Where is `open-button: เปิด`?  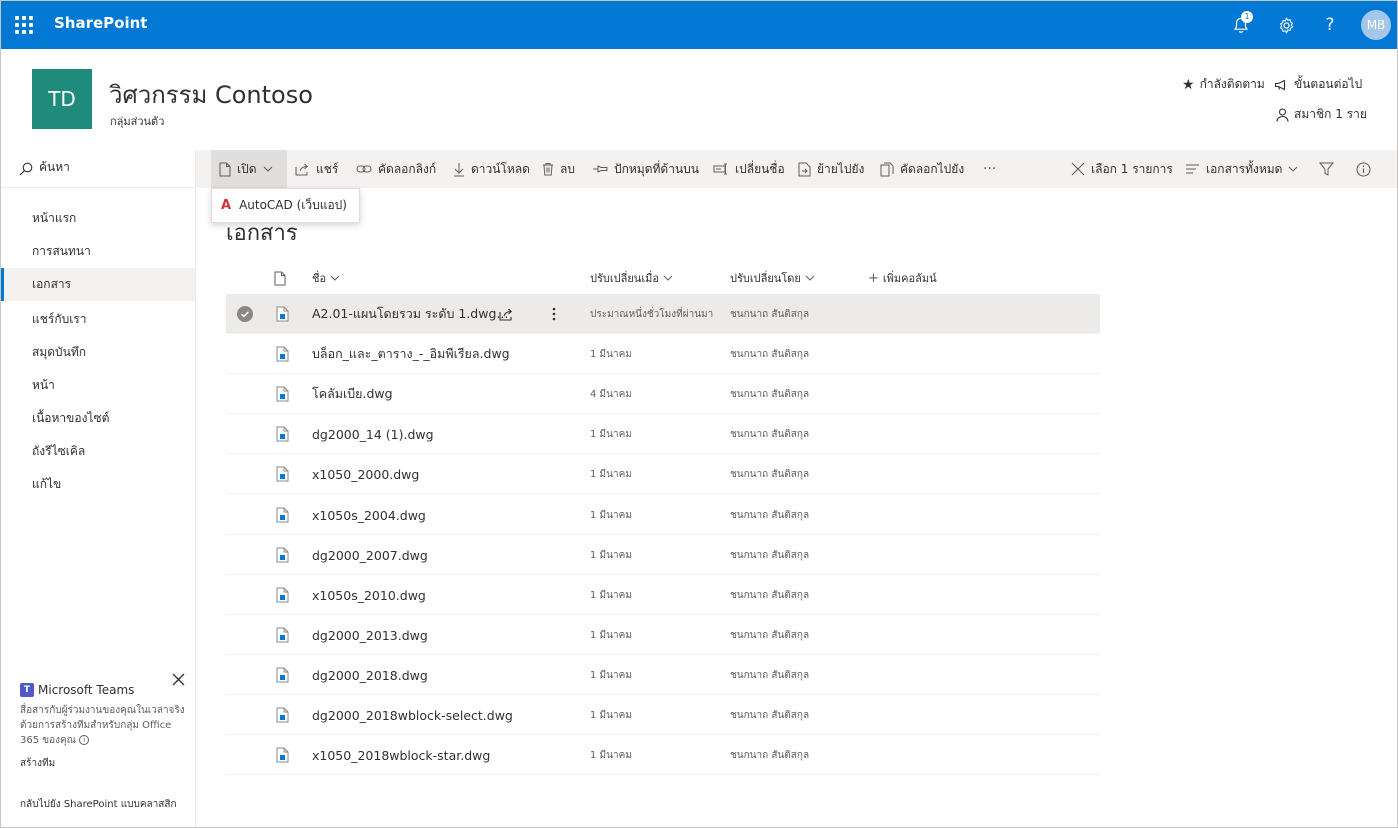 open-button: เปิด is located at coordinates (249, 169).